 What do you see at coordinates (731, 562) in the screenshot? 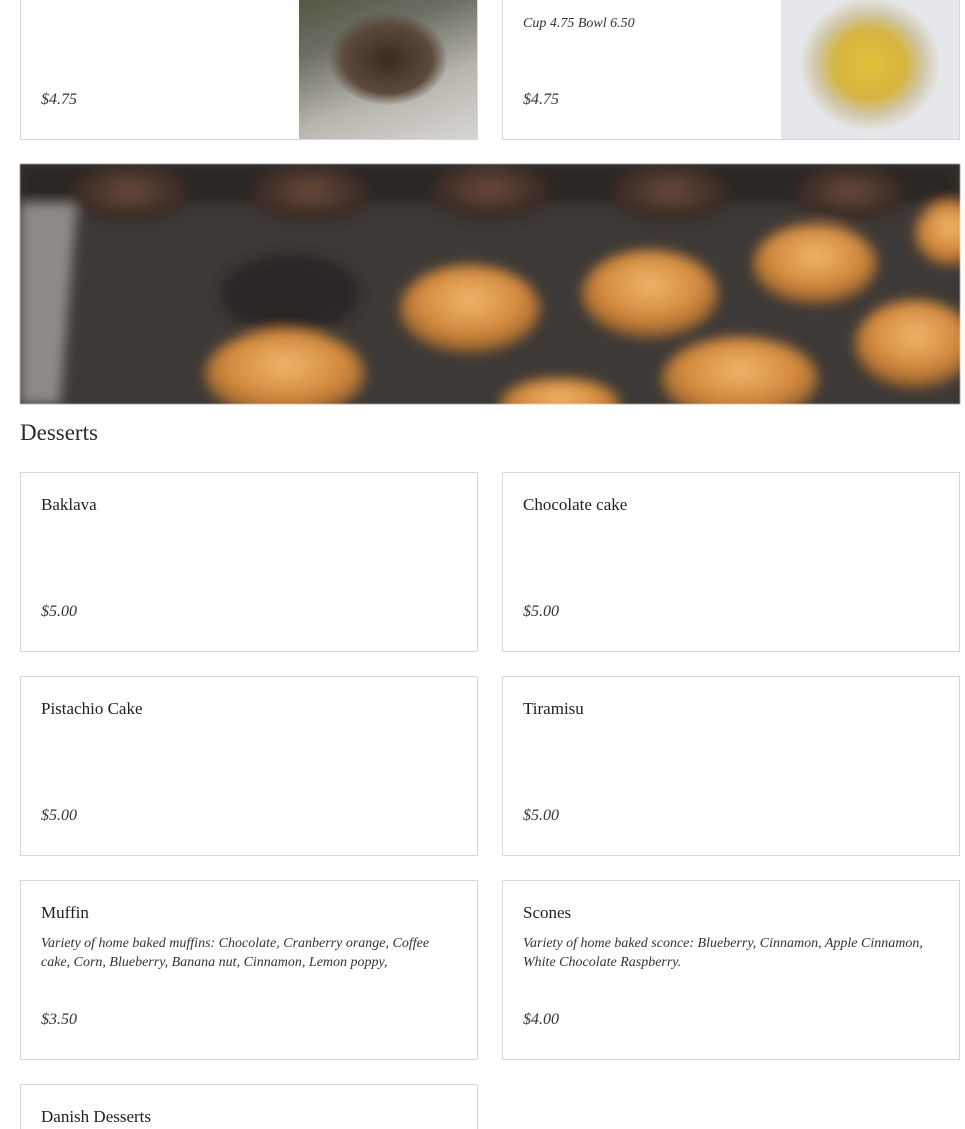
I see `menu-item-card: Chocolate cake $5.00` at bounding box center [731, 562].